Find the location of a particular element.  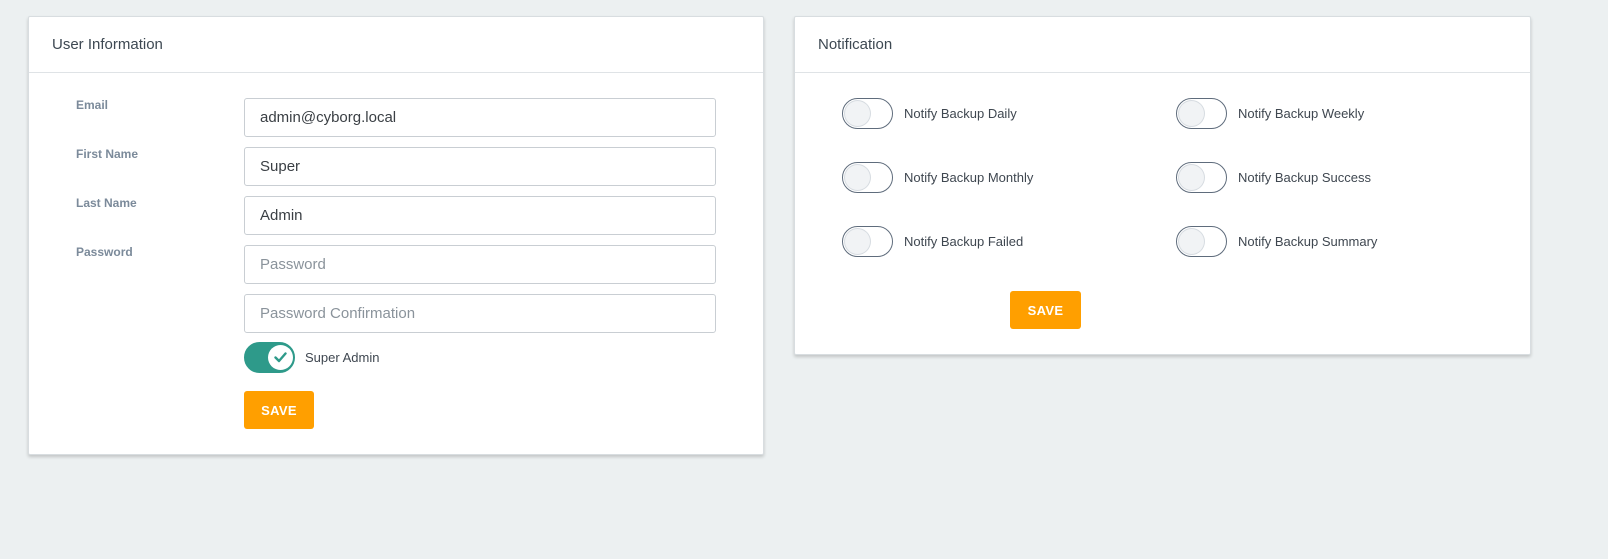

first-name-field is located at coordinates (480, 166).